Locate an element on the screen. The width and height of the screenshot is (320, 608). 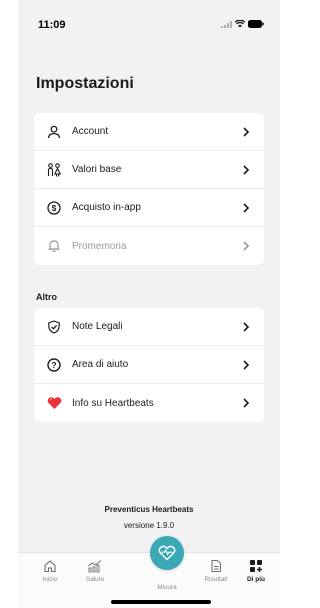
settings-item-account: Account is located at coordinates (149, 132).